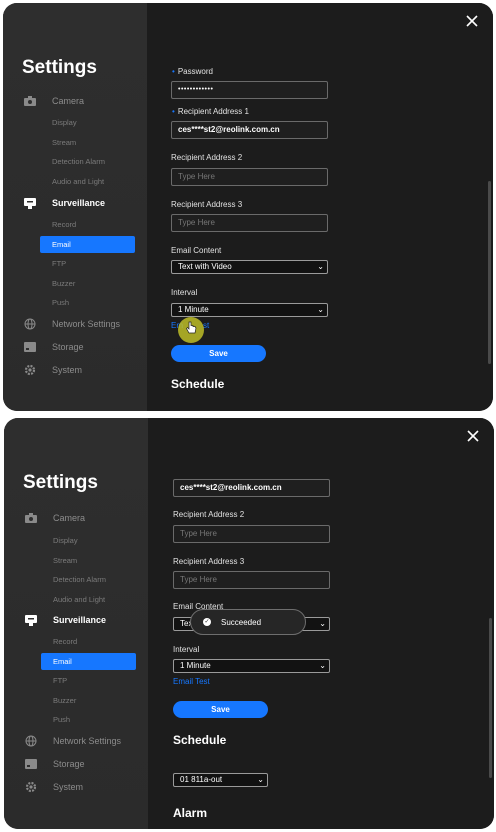  Describe the element at coordinates (220, 780) in the screenshot. I see `schedule-camera-select: 01 811a-out ⌄` at that location.